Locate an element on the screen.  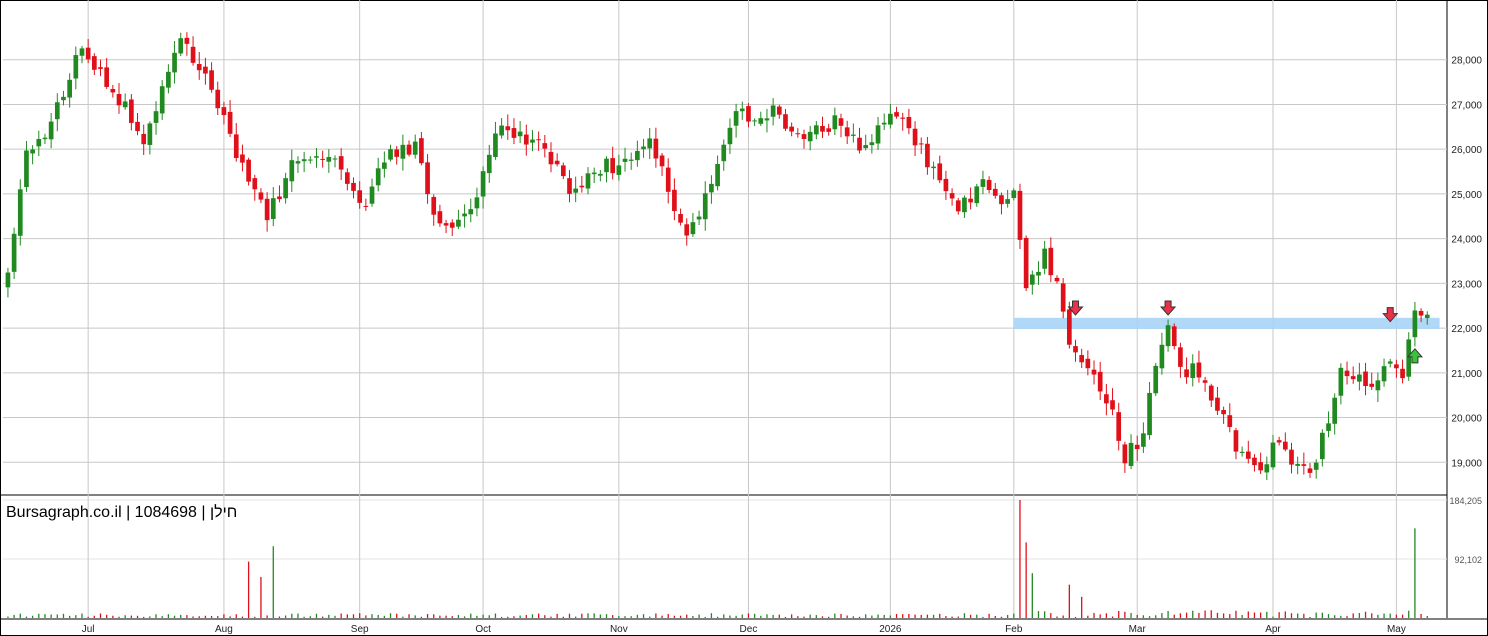
price-tick-label: 21,000 is located at coordinates (1466, 374).